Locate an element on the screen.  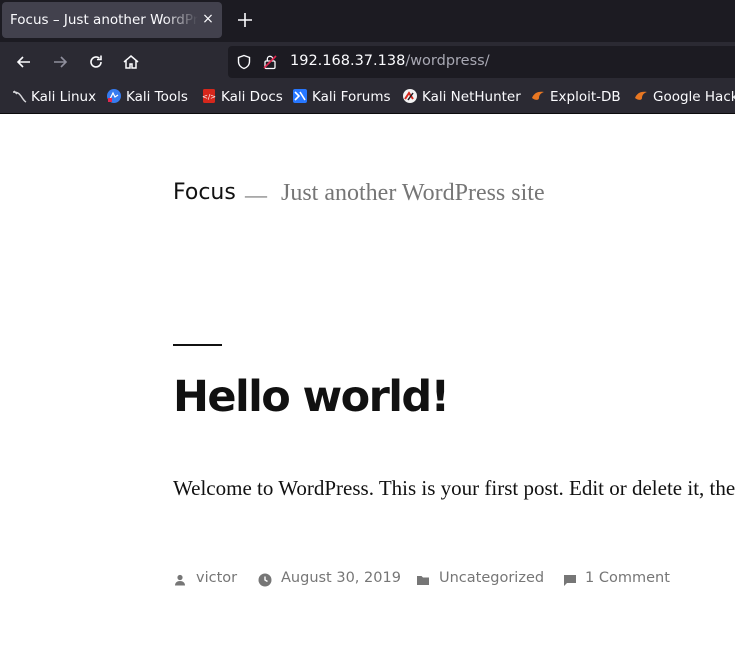
bookmark-label: Google Hacking DB is located at coordinates (694, 97).